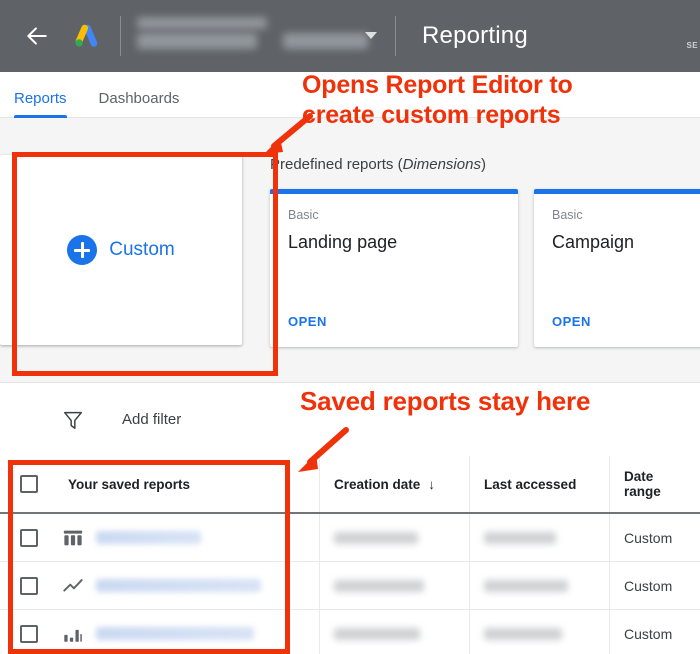 The width and height of the screenshot is (700, 654). I want to click on account-name-redacted, so click(202, 23).